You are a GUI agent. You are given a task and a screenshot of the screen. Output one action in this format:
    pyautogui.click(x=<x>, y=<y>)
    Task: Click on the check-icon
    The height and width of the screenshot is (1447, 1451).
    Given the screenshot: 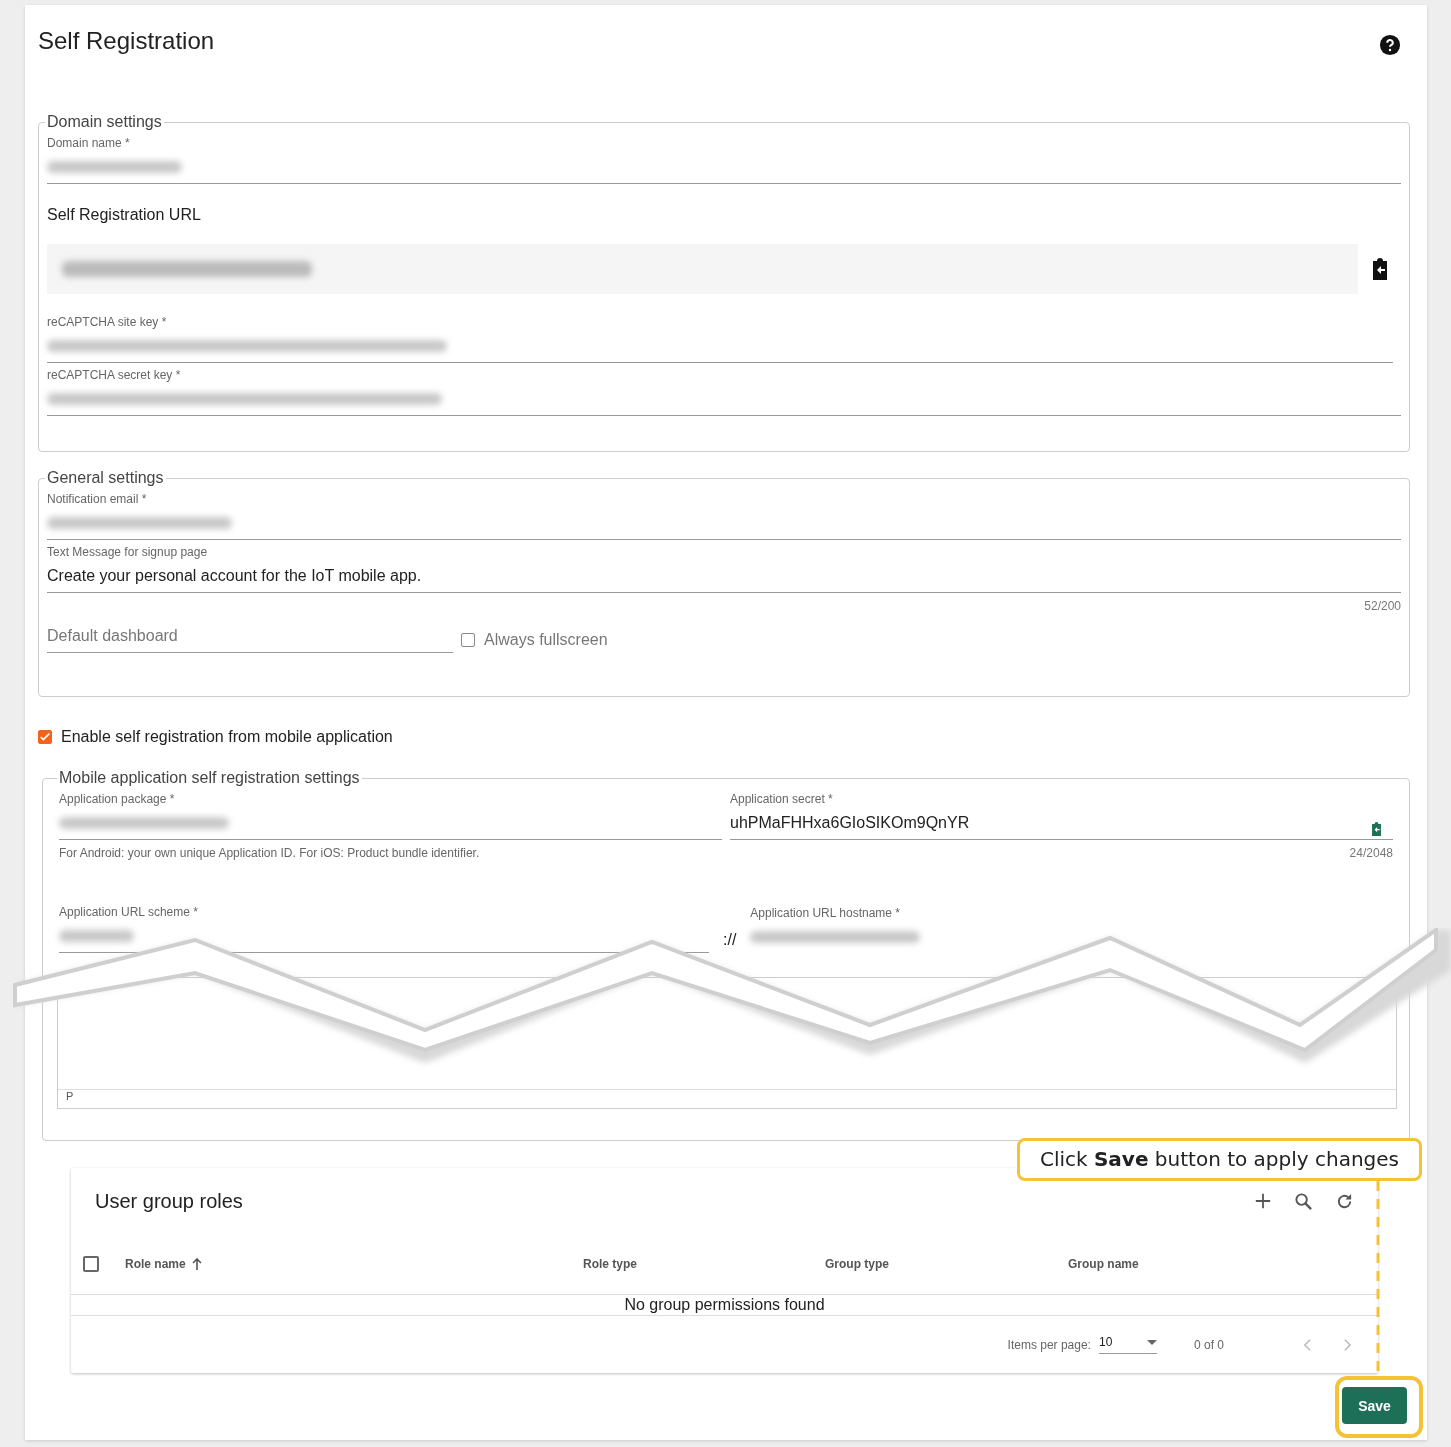 What is the action you would take?
    pyautogui.click(x=45, y=737)
    